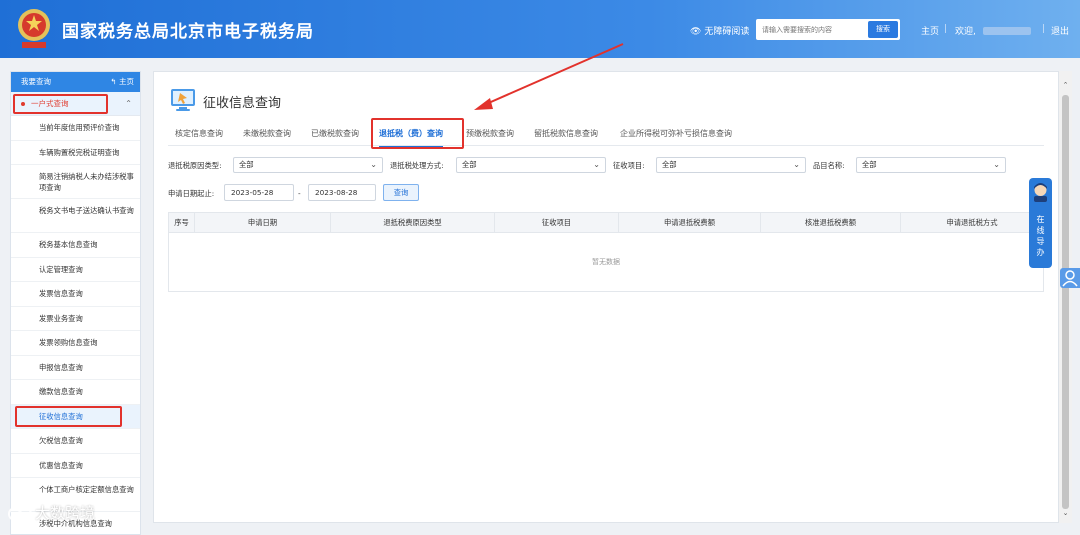 Image resolution: width=1080 pixels, height=535 pixels. Describe the element at coordinates (259, 192) in the screenshot. I see `start-date-input: 2023-05-28` at that location.